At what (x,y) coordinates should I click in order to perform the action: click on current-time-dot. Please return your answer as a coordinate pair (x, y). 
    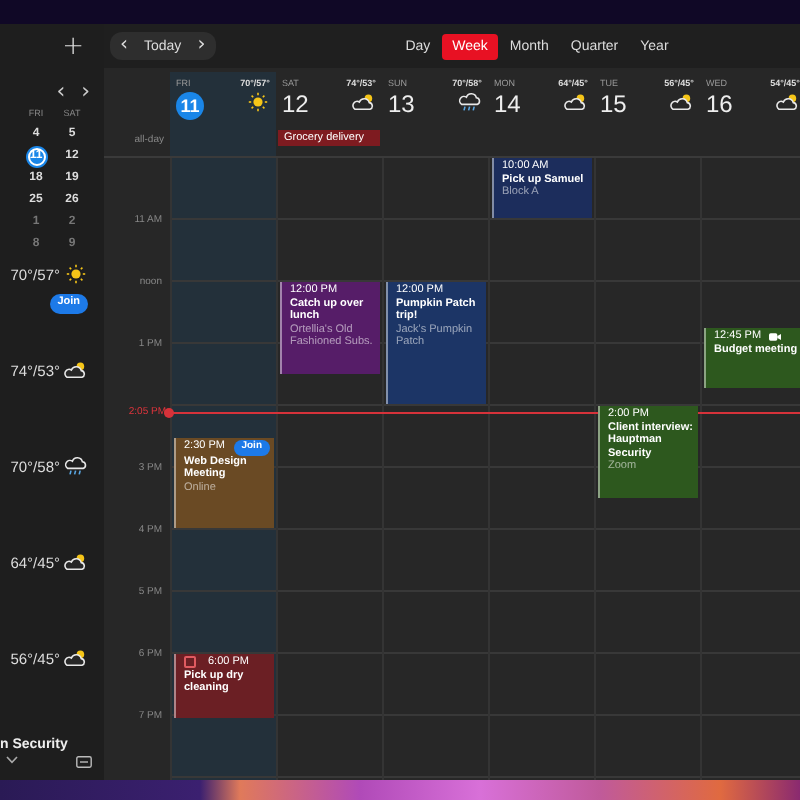
    Looking at the image, I should click on (169, 412).